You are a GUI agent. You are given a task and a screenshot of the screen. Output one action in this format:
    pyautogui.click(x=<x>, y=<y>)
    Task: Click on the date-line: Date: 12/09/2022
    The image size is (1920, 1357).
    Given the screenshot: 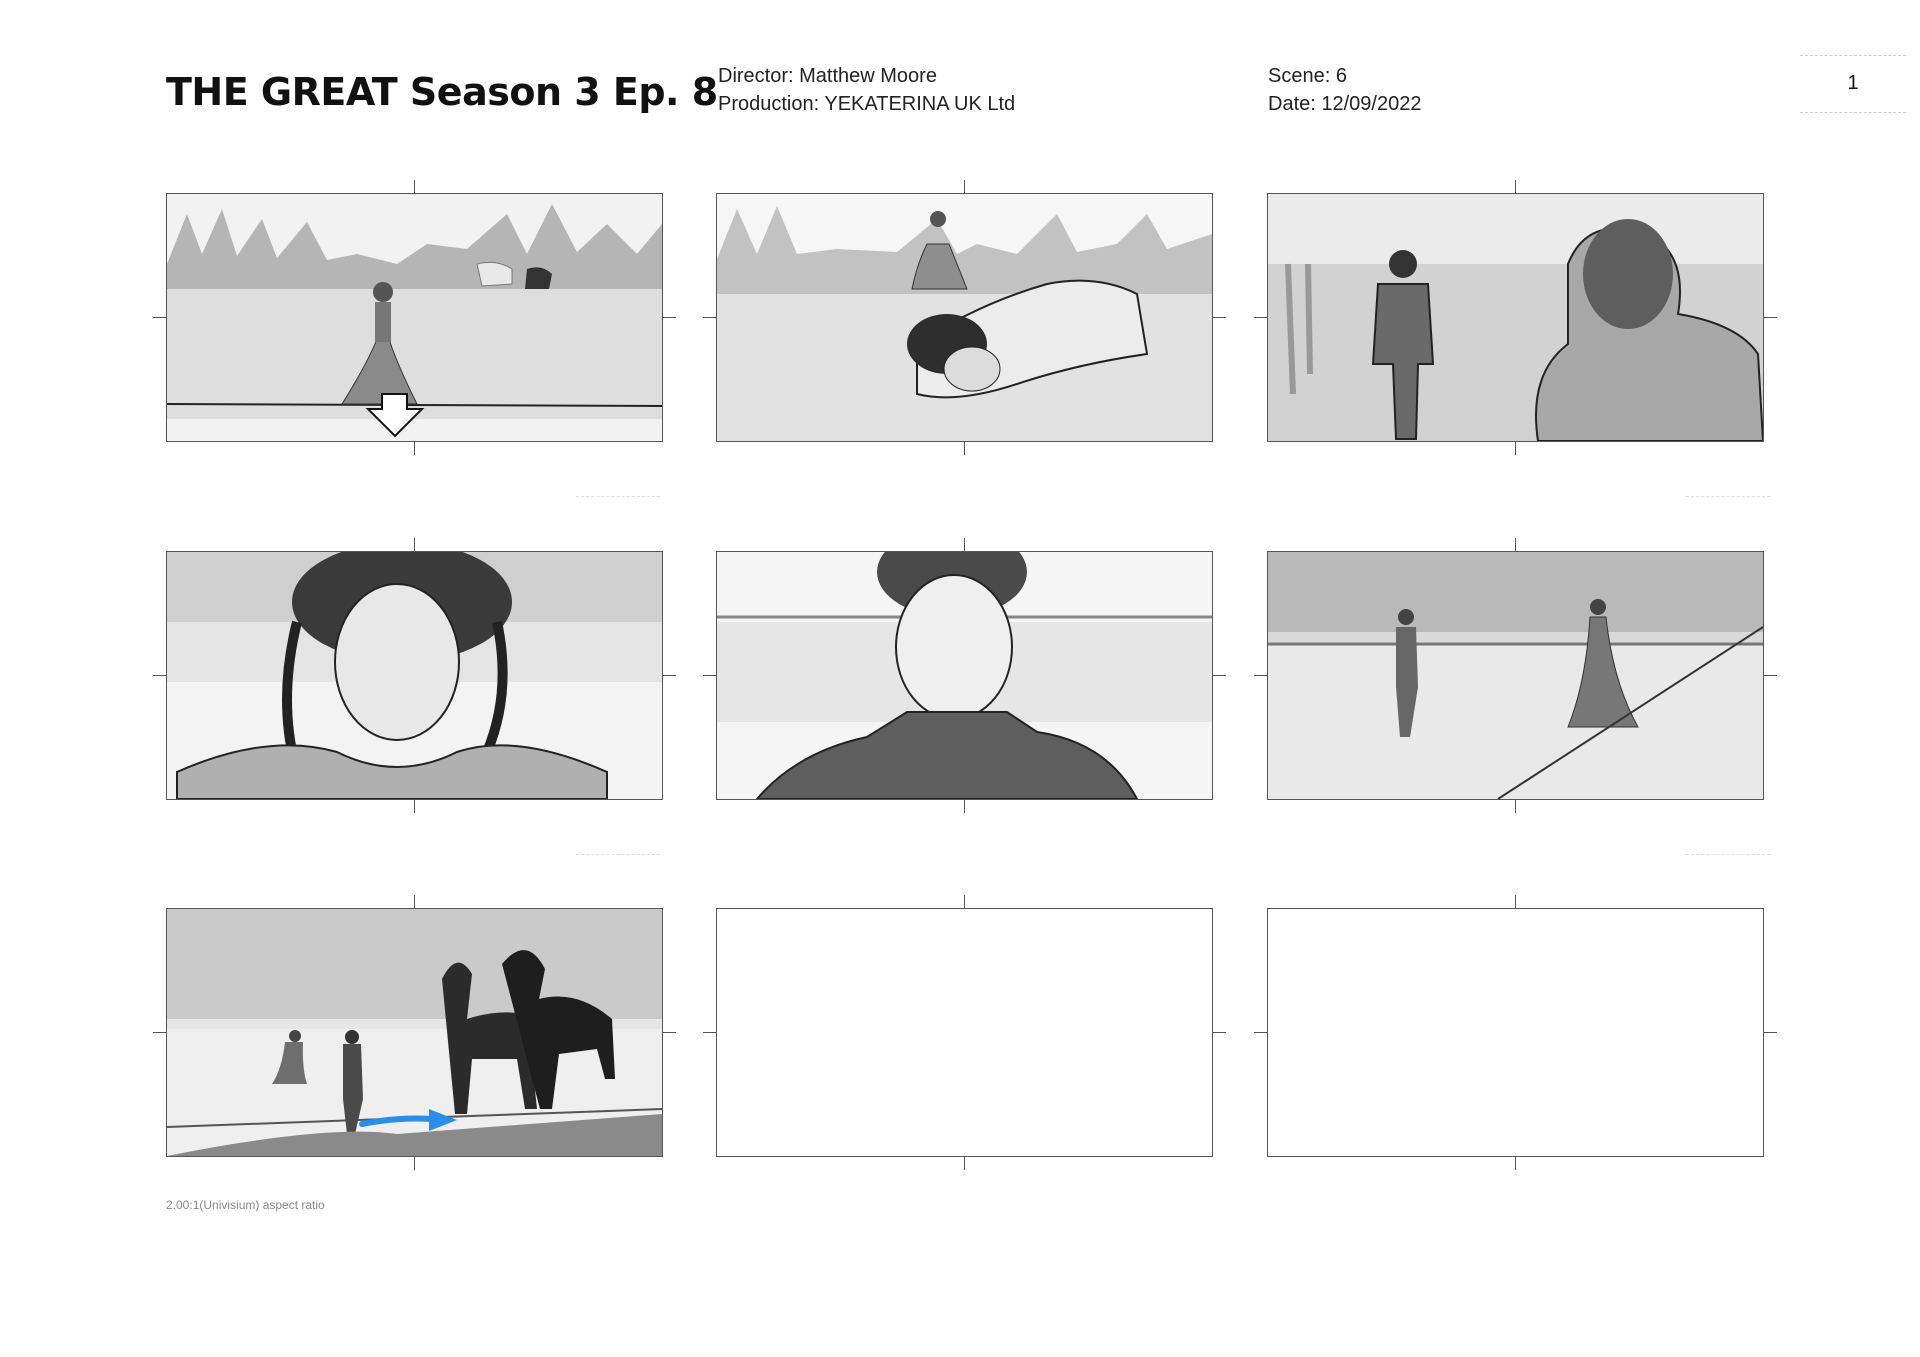 What is the action you would take?
    pyautogui.click(x=1345, y=104)
    